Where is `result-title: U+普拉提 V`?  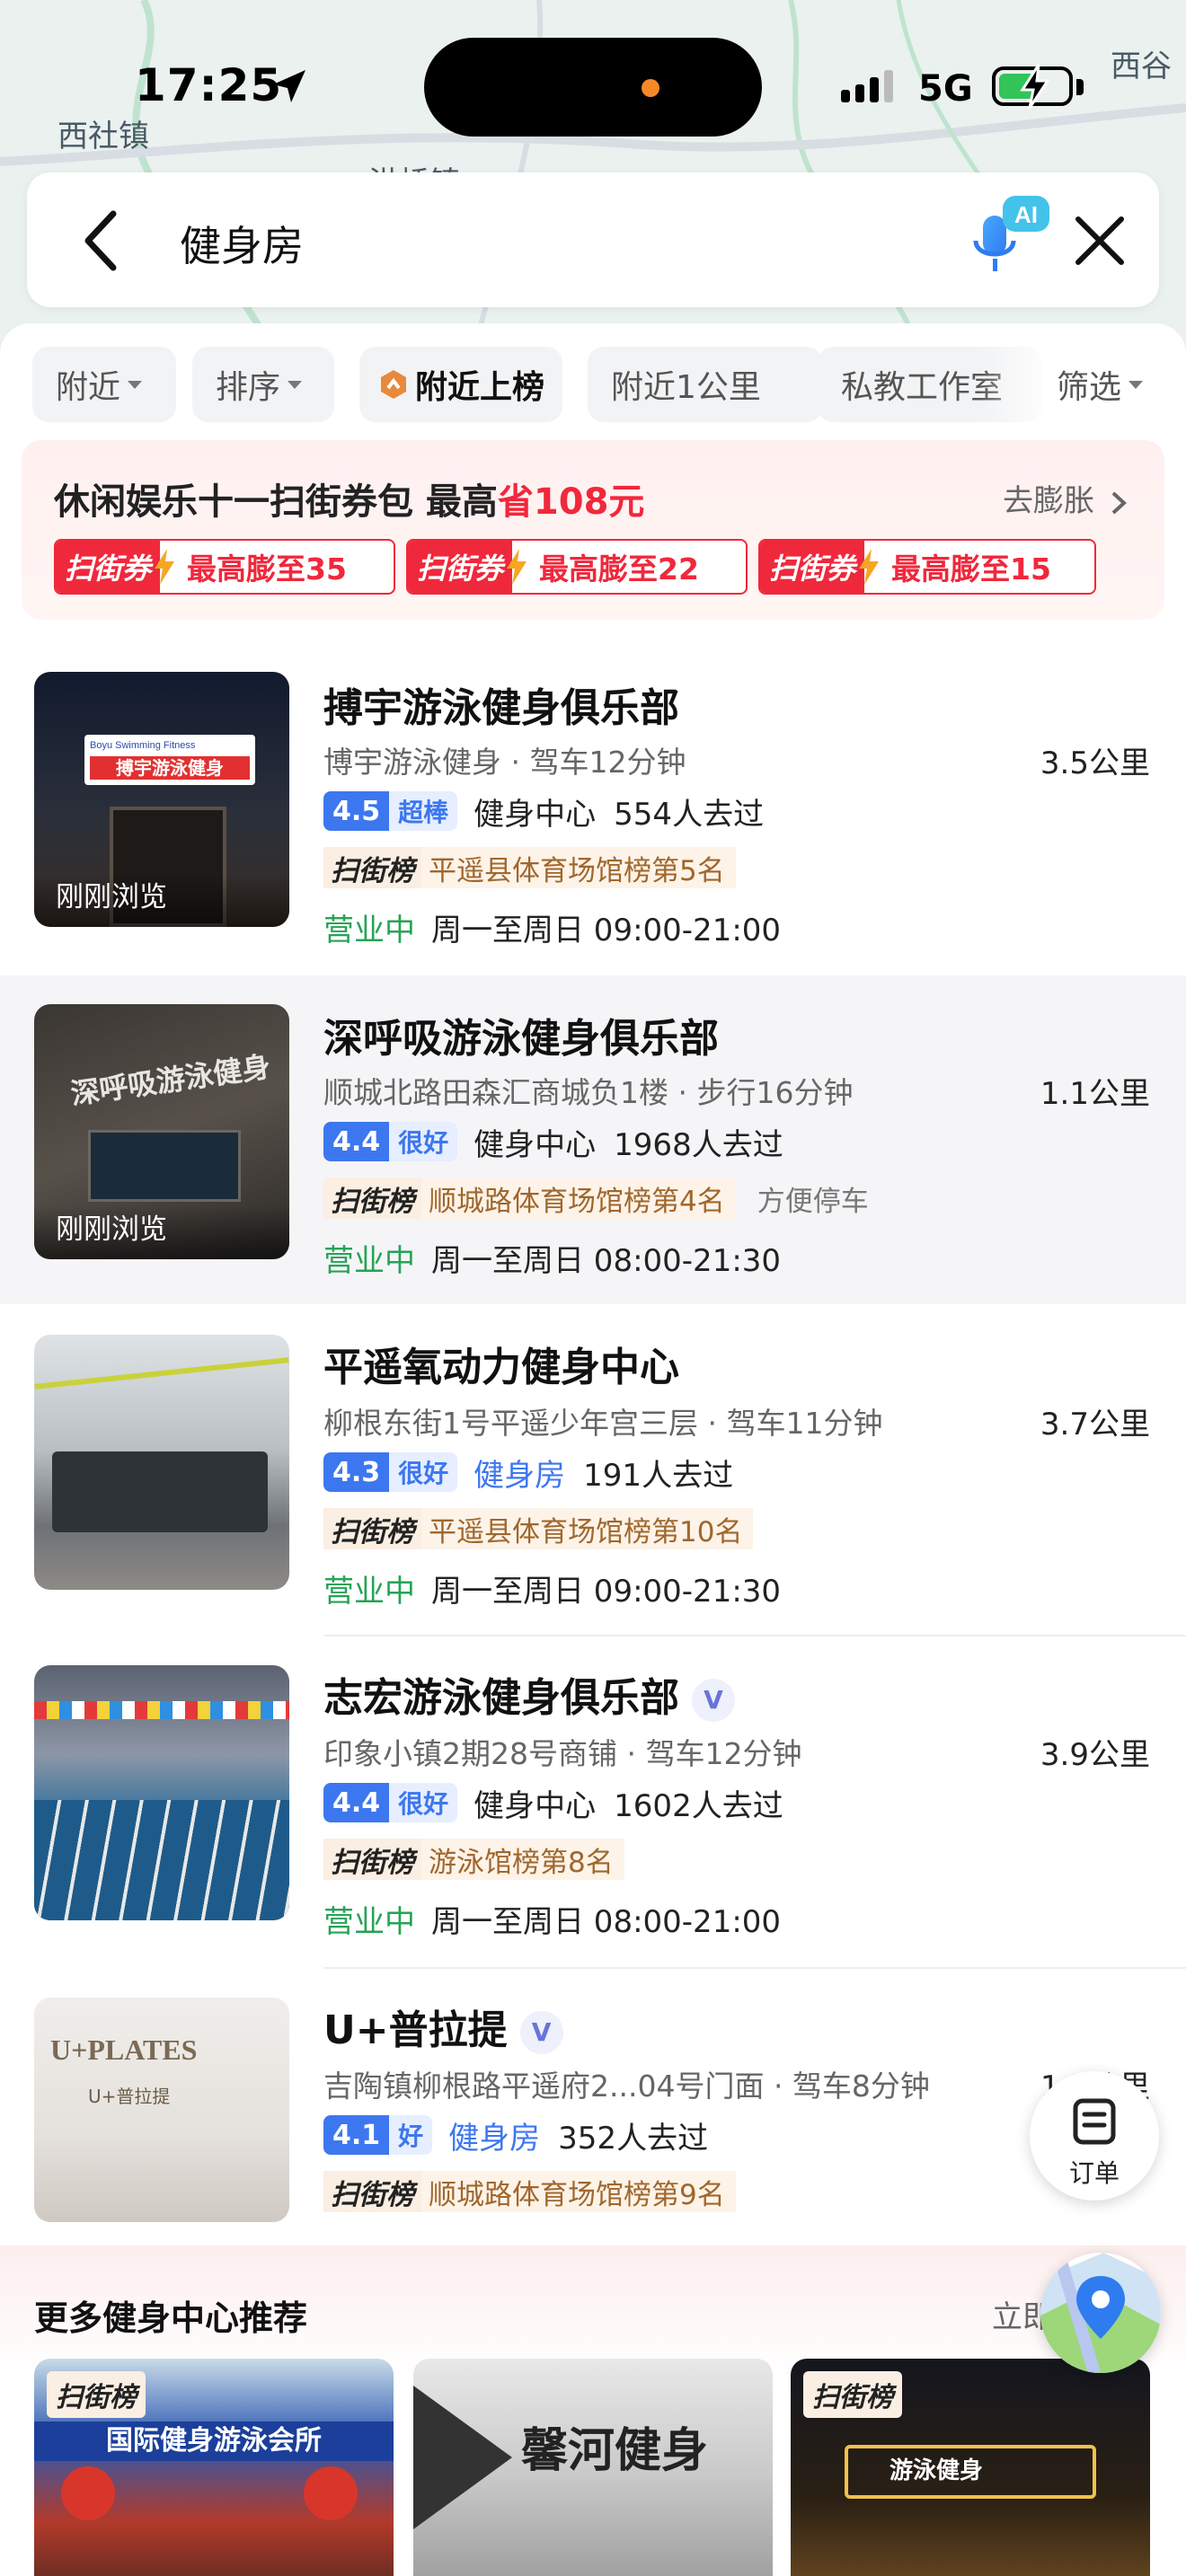
result-title: U+普拉提 V is located at coordinates (443, 2026).